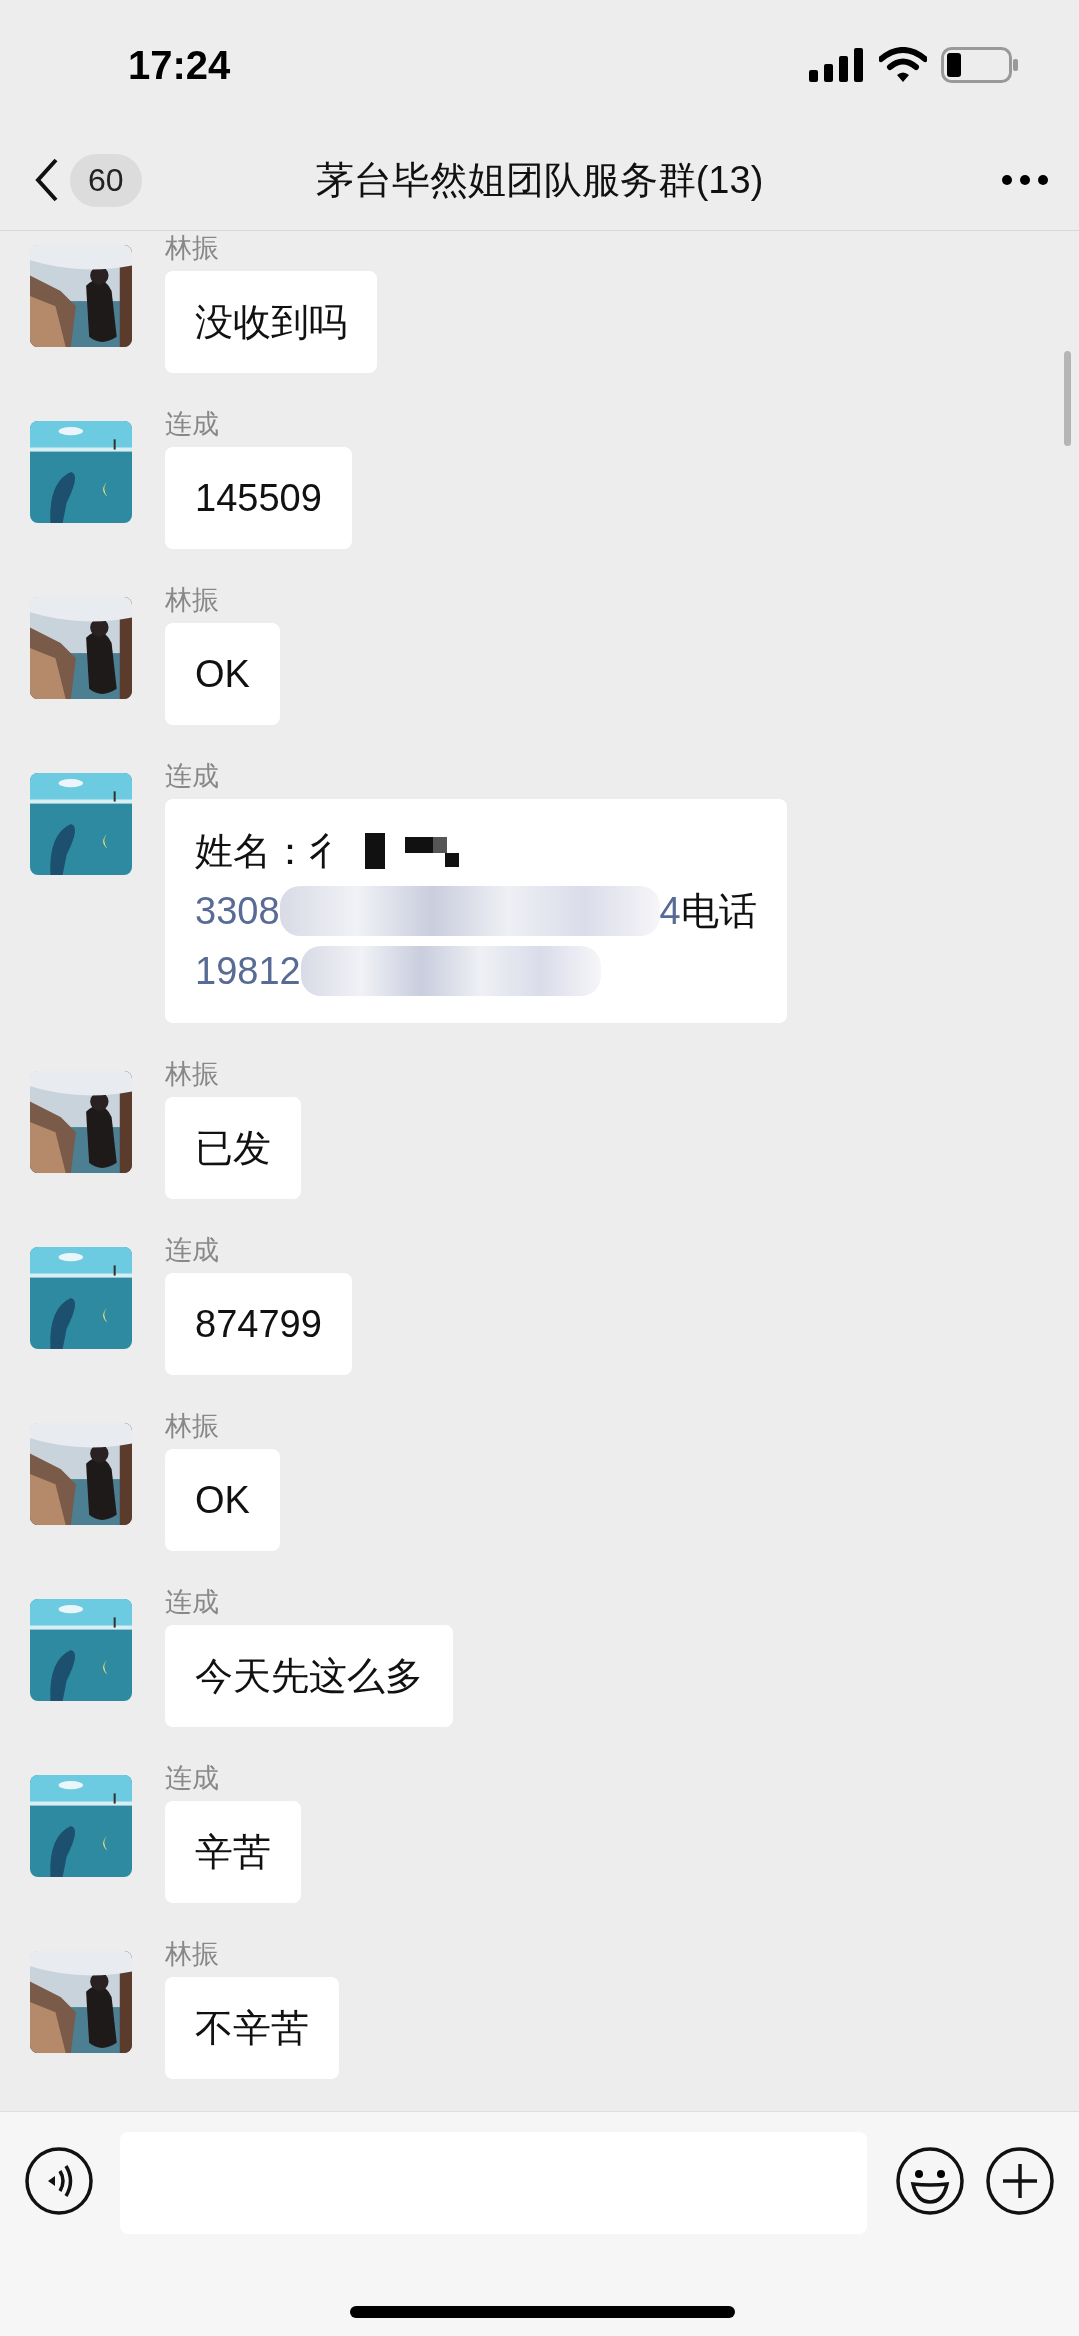 This screenshot has width=1079, height=2336. Describe the element at coordinates (903, 65) in the screenshot. I see `wifi-icon` at that location.